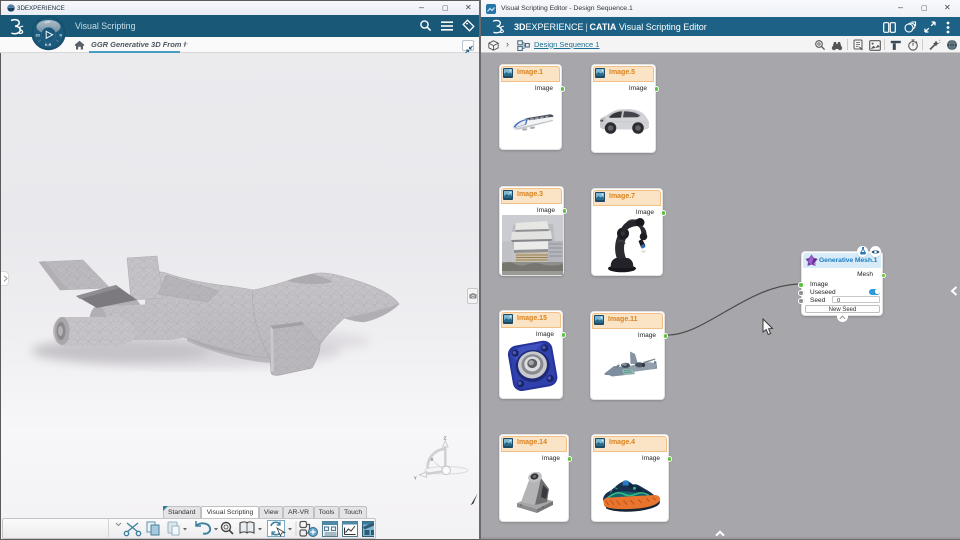 The image size is (960, 540). What do you see at coordinates (416, 479) in the screenshot?
I see `svg-text: Y` at bounding box center [416, 479].